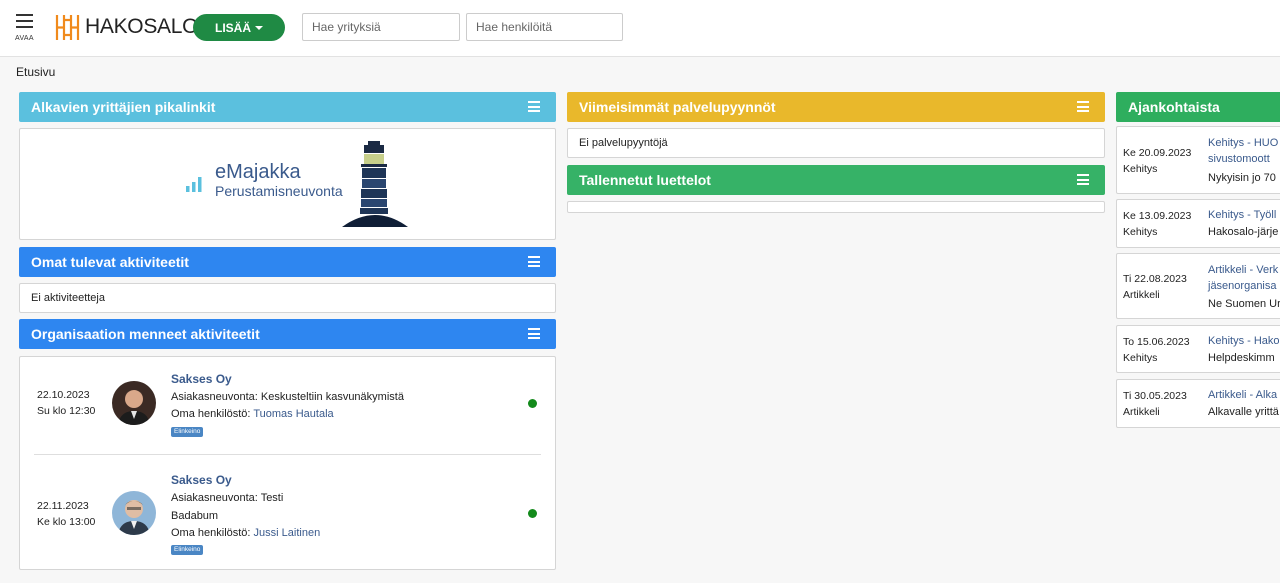 The image size is (1280, 583). I want to click on news-date-value: Ke 20.09.2023, so click(1157, 153).